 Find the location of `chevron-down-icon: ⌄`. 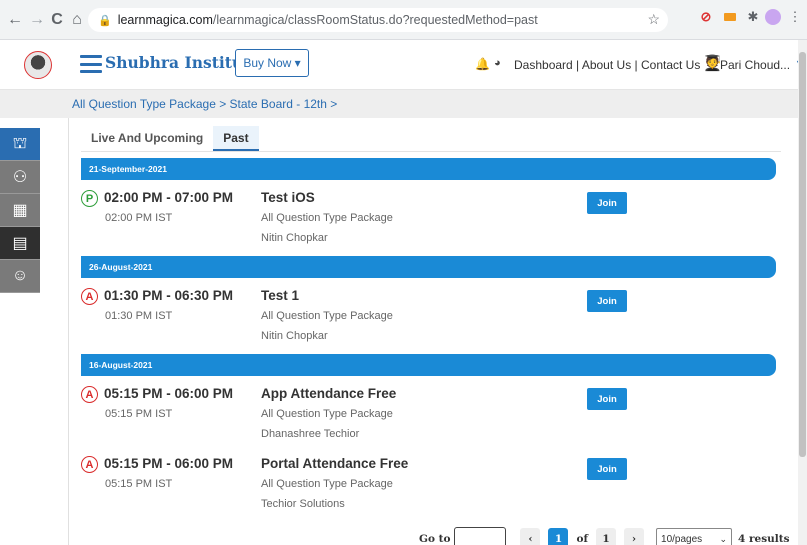

chevron-down-icon: ⌄ is located at coordinates (723, 538).